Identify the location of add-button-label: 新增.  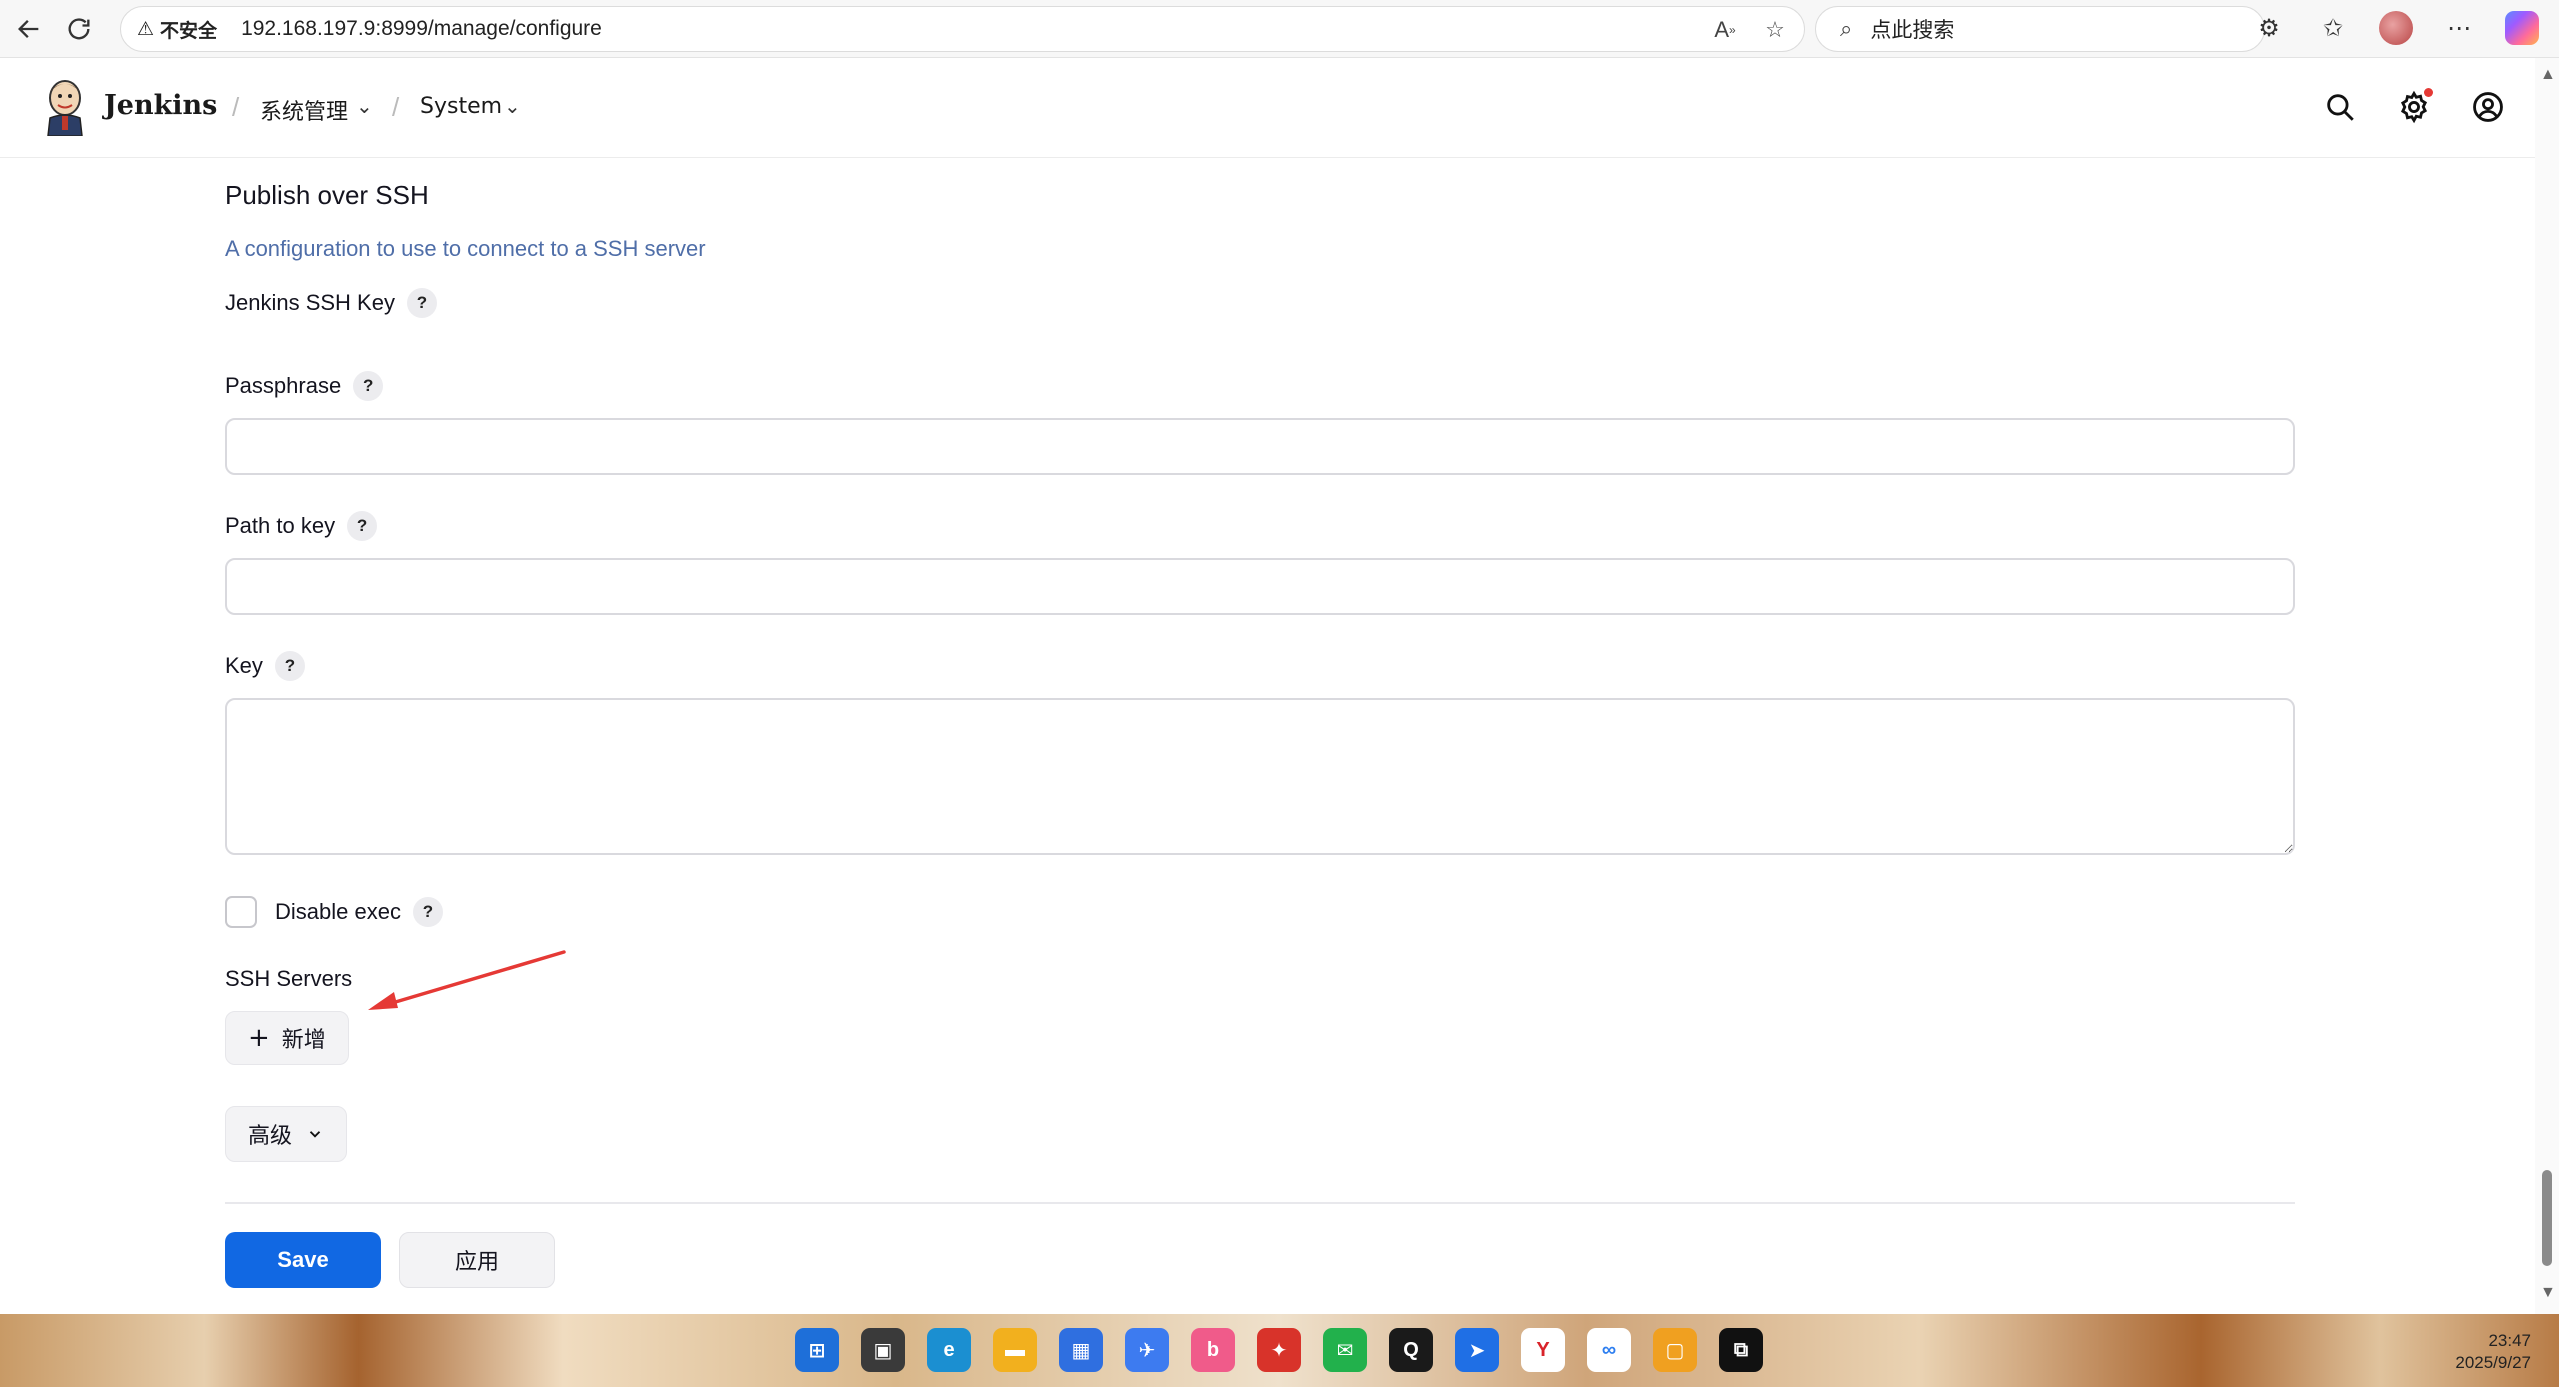
(303, 1040).